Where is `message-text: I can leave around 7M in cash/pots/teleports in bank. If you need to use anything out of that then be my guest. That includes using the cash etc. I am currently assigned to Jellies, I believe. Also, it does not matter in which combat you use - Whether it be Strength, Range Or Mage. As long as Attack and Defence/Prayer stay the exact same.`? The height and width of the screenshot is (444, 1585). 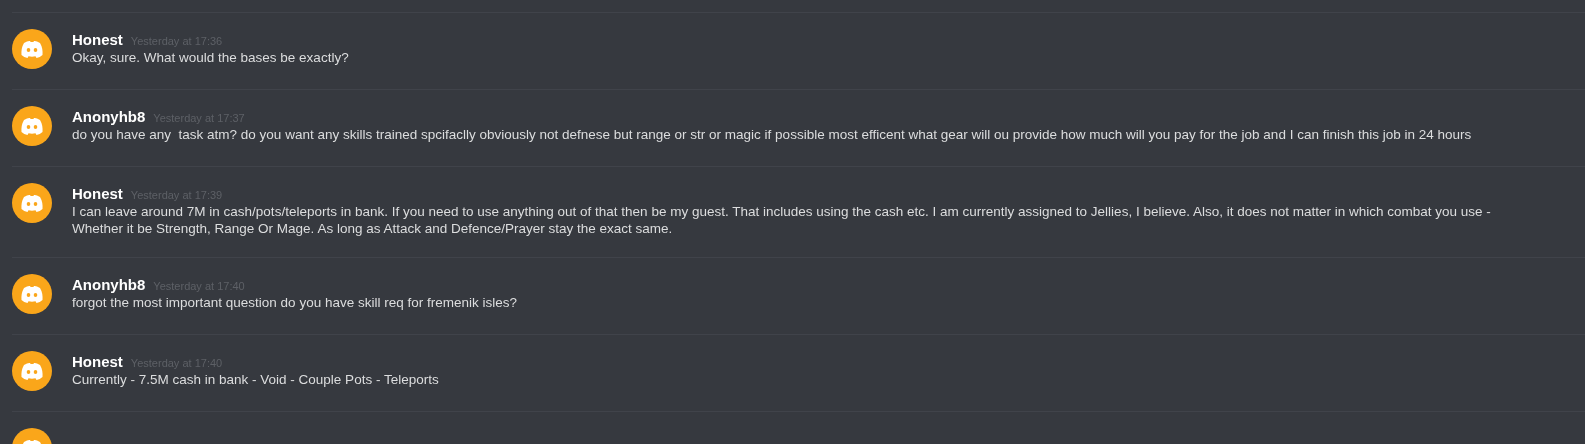
message-text: I can leave around 7M in cash/pots/teleports in bank. If you need to use anything out of that then be my guest. That includes using the cash etc. I am currently assigned to Jellies, I believe. Also, it does not matter in which combat you use - Whether it be Strength, Range Or Mage. As long as Attack and Defence/Prayer stay the exact same. is located at coordinates (782, 220).